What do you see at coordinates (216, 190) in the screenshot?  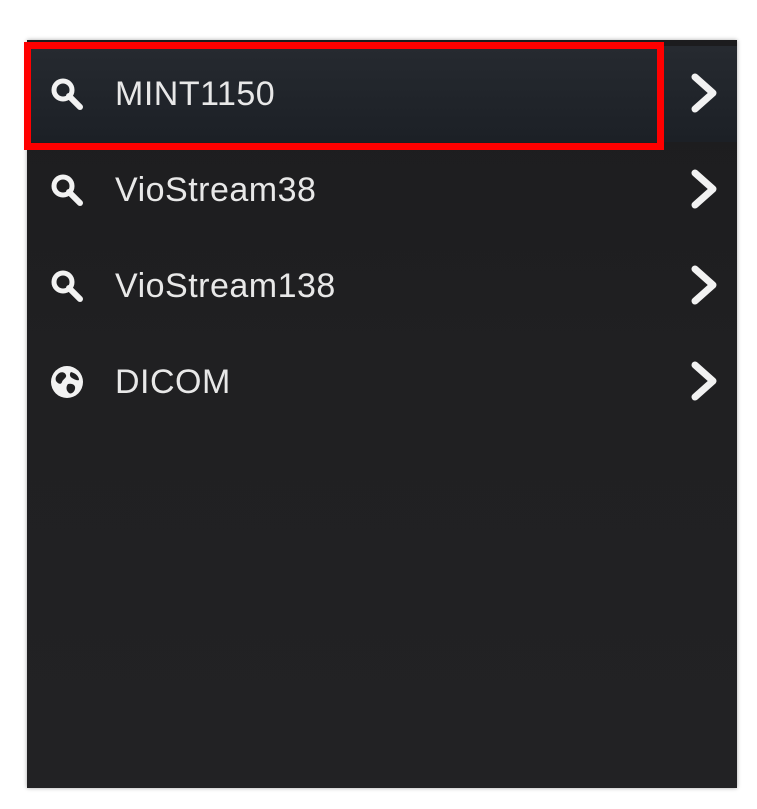 I see `menu-item-label: VioStream38` at bounding box center [216, 190].